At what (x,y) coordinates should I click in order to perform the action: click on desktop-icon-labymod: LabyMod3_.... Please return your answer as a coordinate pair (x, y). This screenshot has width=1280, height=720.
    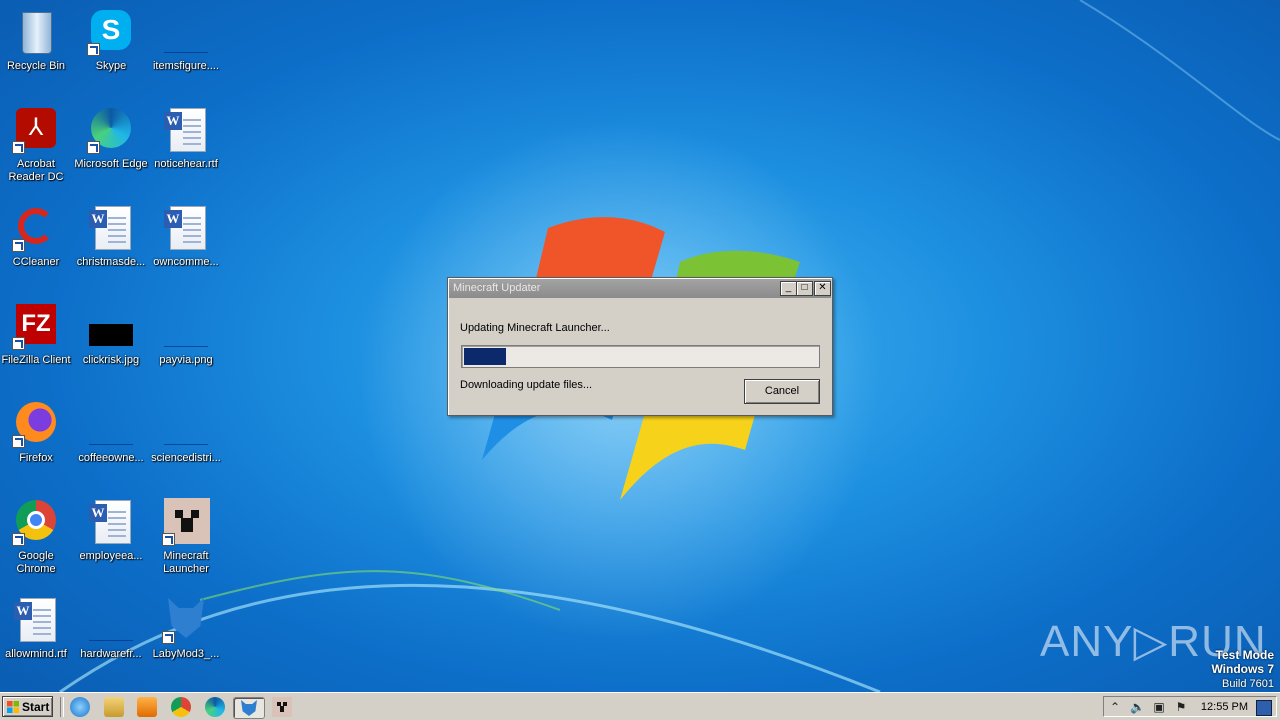
    Looking at the image, I should click on (186, 637).